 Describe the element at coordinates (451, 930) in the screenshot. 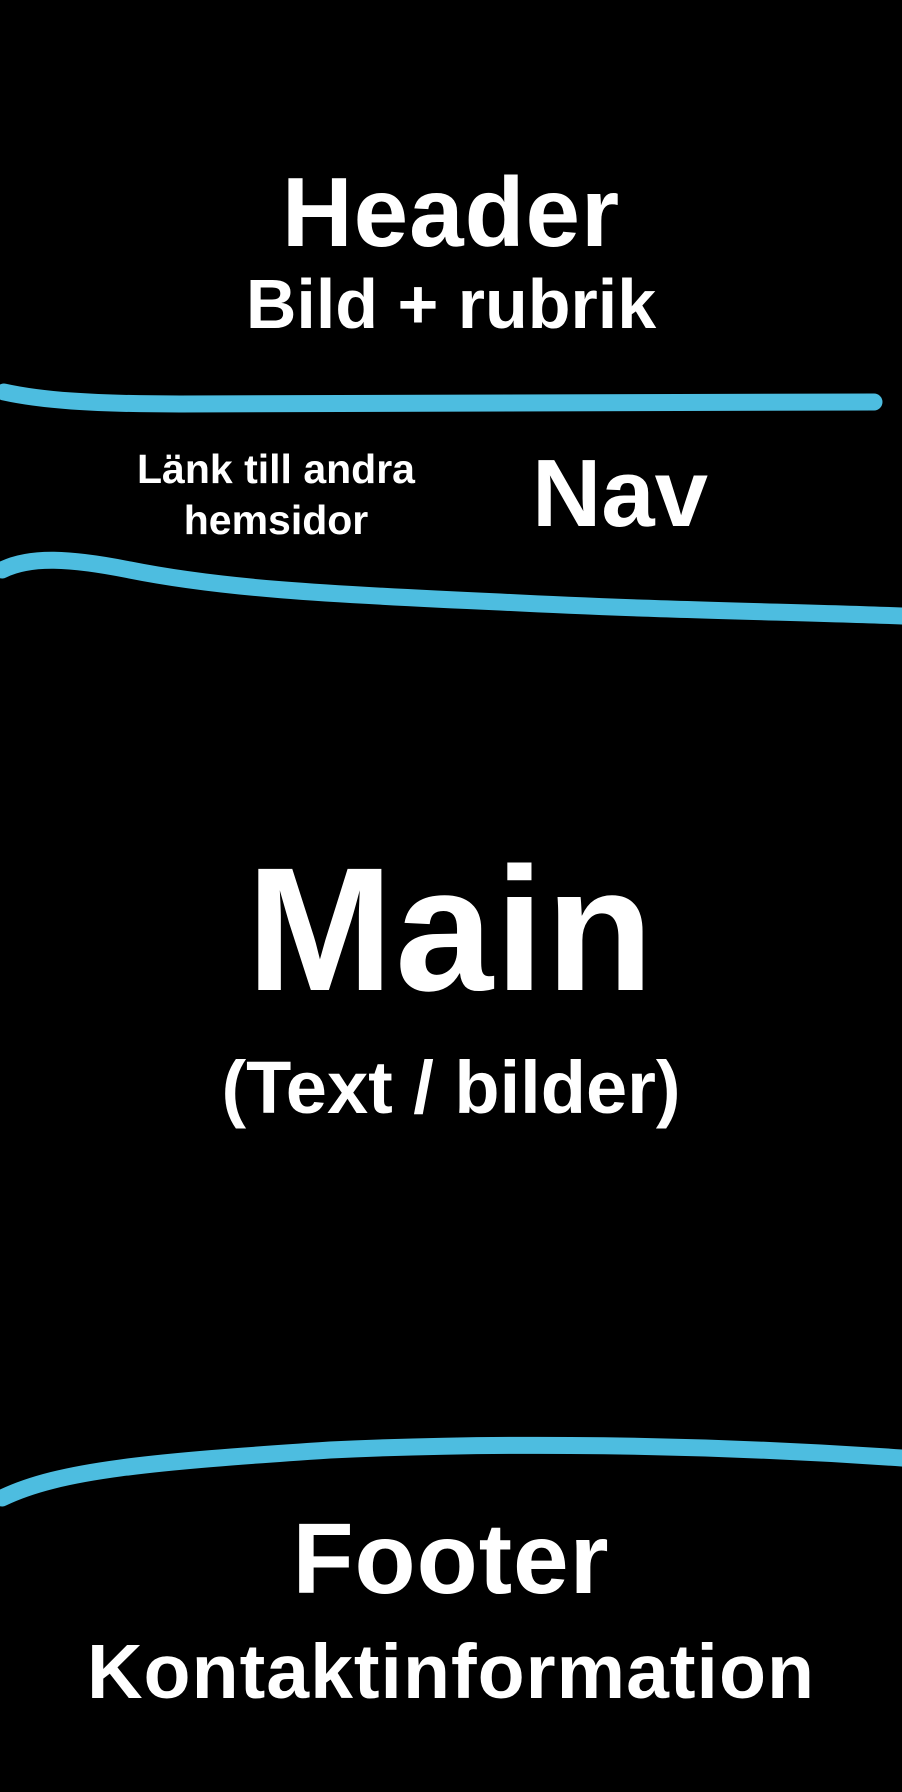

I see `main-title: Main` at that location.